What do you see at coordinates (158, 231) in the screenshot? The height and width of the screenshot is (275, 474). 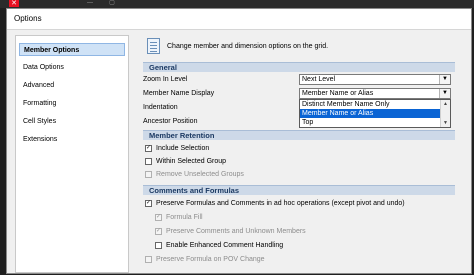 I see `preserve-comments-checkbox: ✓` at bounding box center [158, 231].